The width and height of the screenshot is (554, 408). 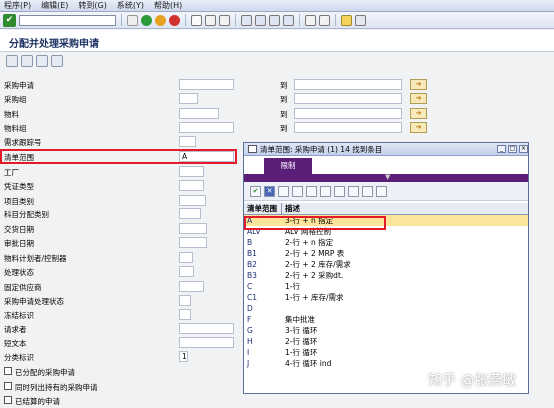 What do you see at coordinates (309, 242) in the screenshot?
I see `entry-description: 2-行 + n 指定` at bounding box center [309, 242].